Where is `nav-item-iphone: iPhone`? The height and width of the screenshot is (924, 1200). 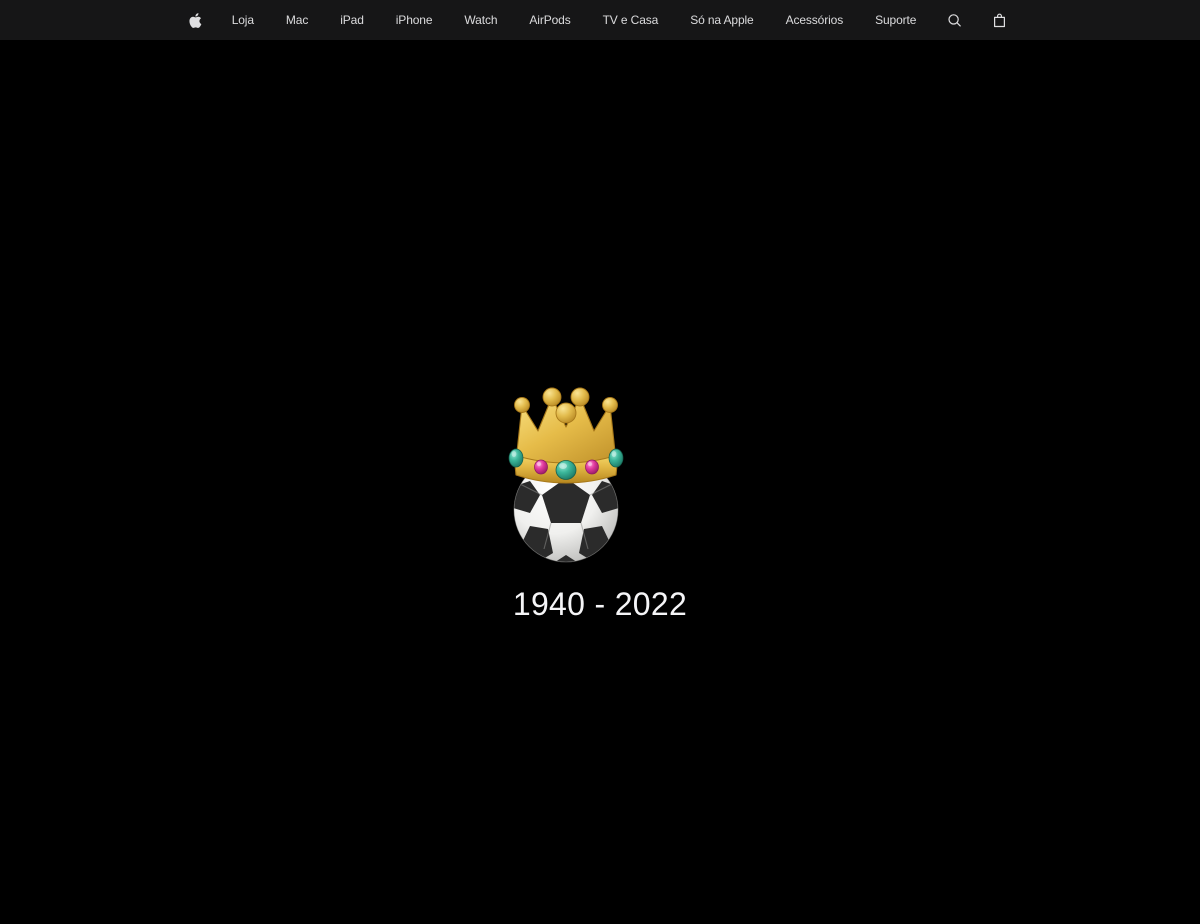
nav-item-iphone: iPhone is located at coordinates (414, 20).